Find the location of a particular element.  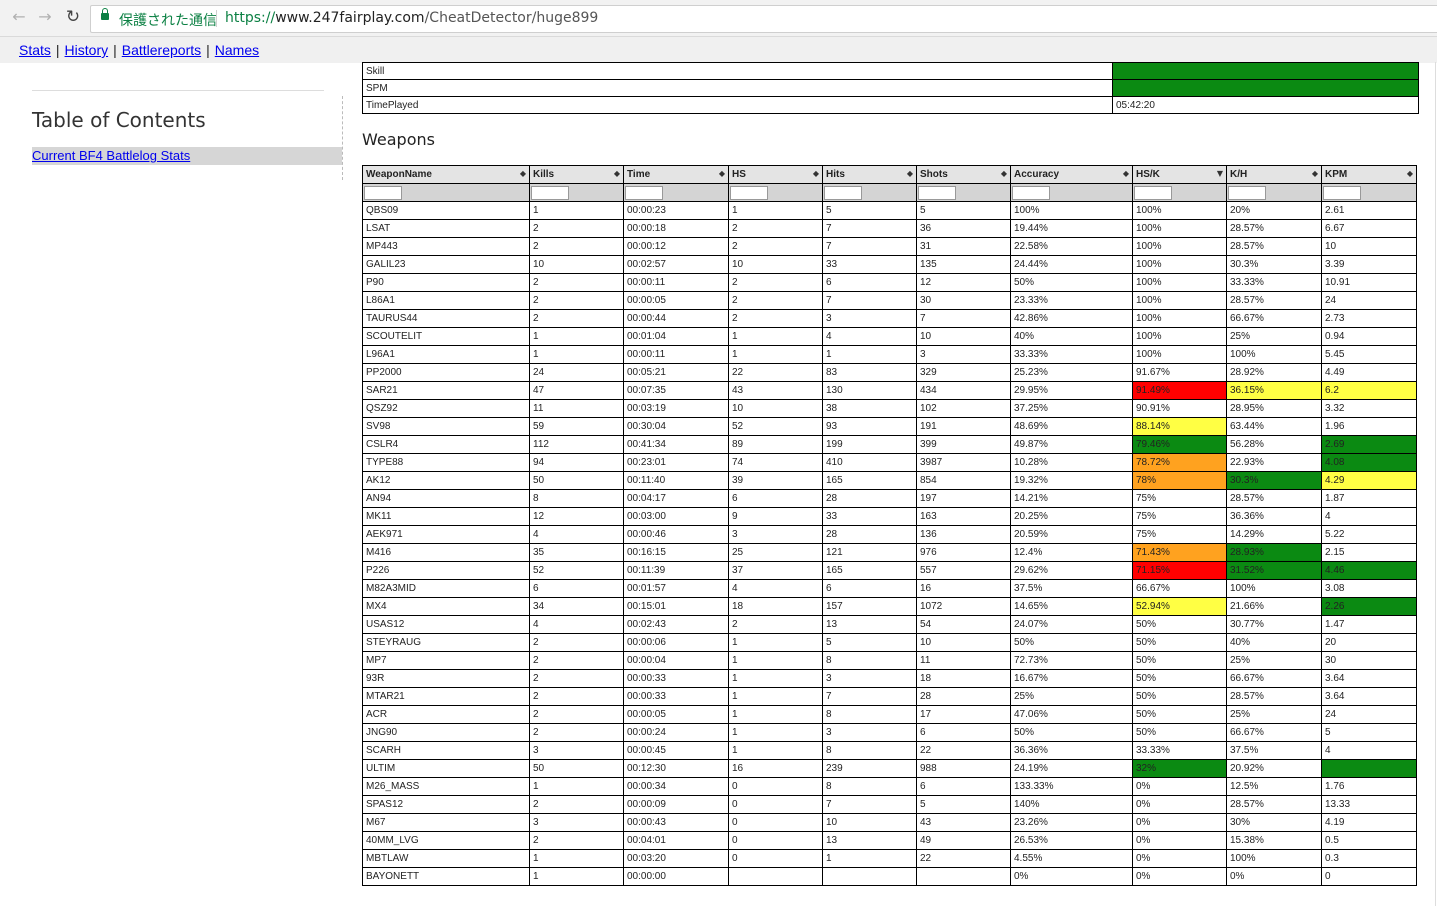

filter-input-hs is located at coordinates (749, 193).